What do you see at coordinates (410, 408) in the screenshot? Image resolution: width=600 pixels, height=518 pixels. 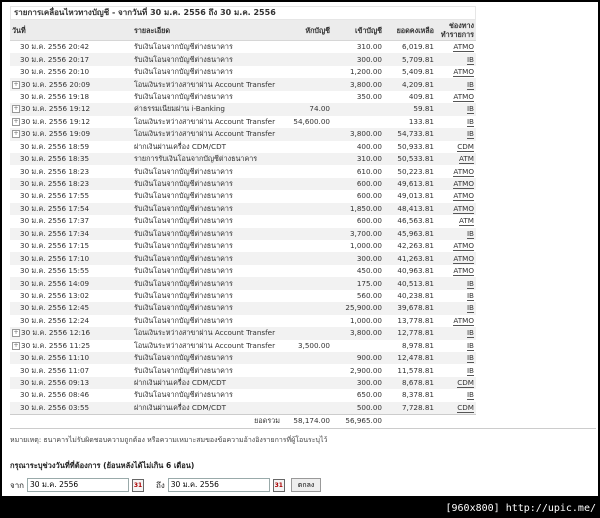 I see `cell-balance: 7,728.81` at bounding box center [410, 408].